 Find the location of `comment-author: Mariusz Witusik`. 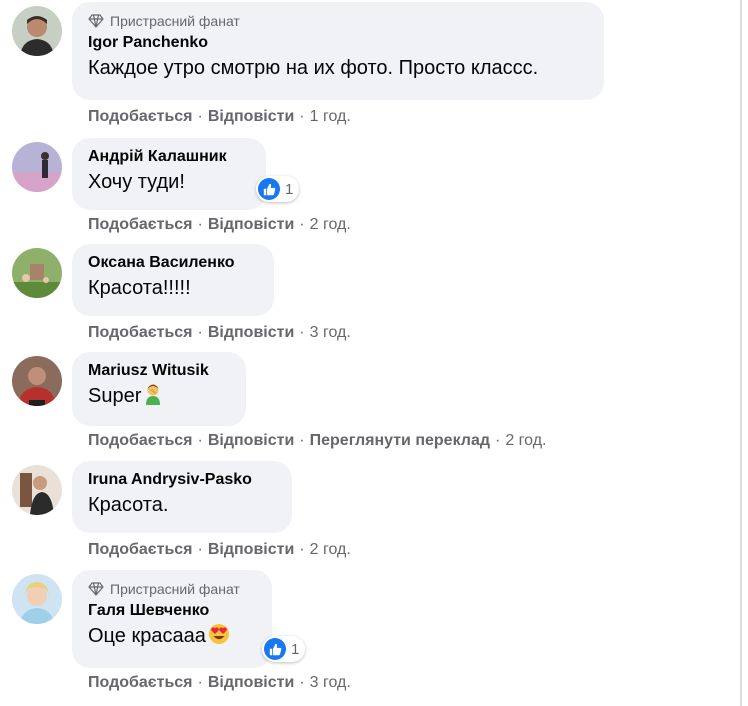

comment-author: Mariusz Witusik is located at coordinates (159, 371).